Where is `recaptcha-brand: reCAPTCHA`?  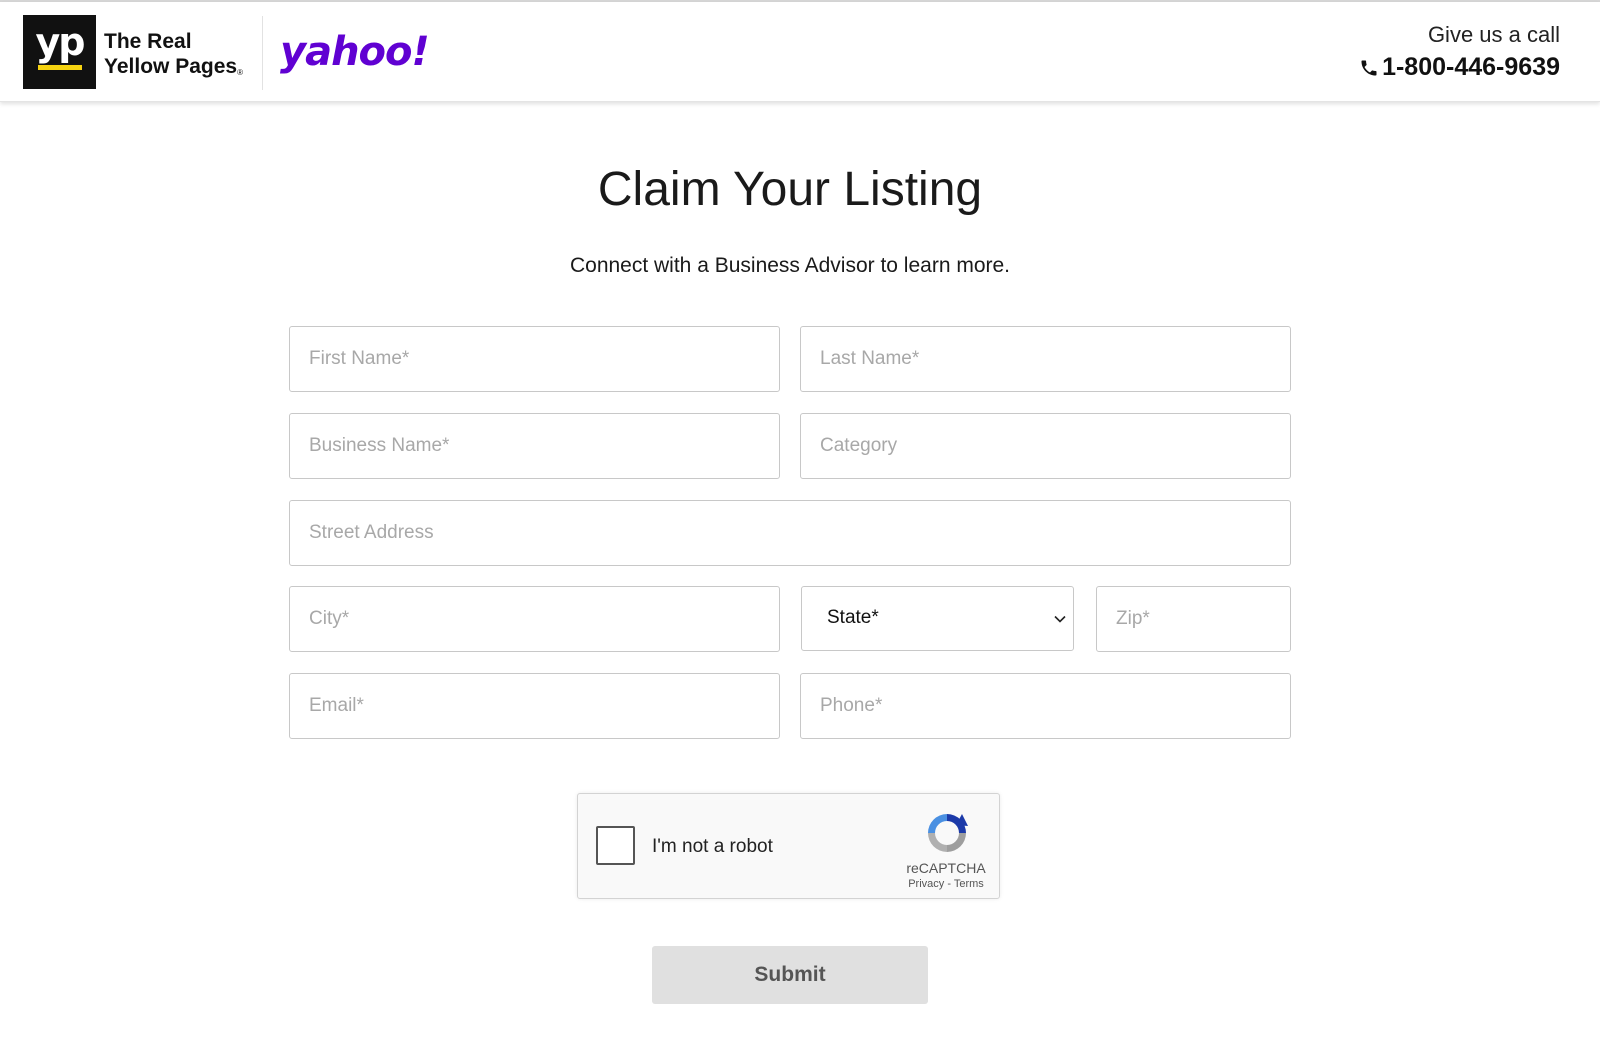
recaptcha-brand: reCAPTCHA is located at coordinates (946, 868).